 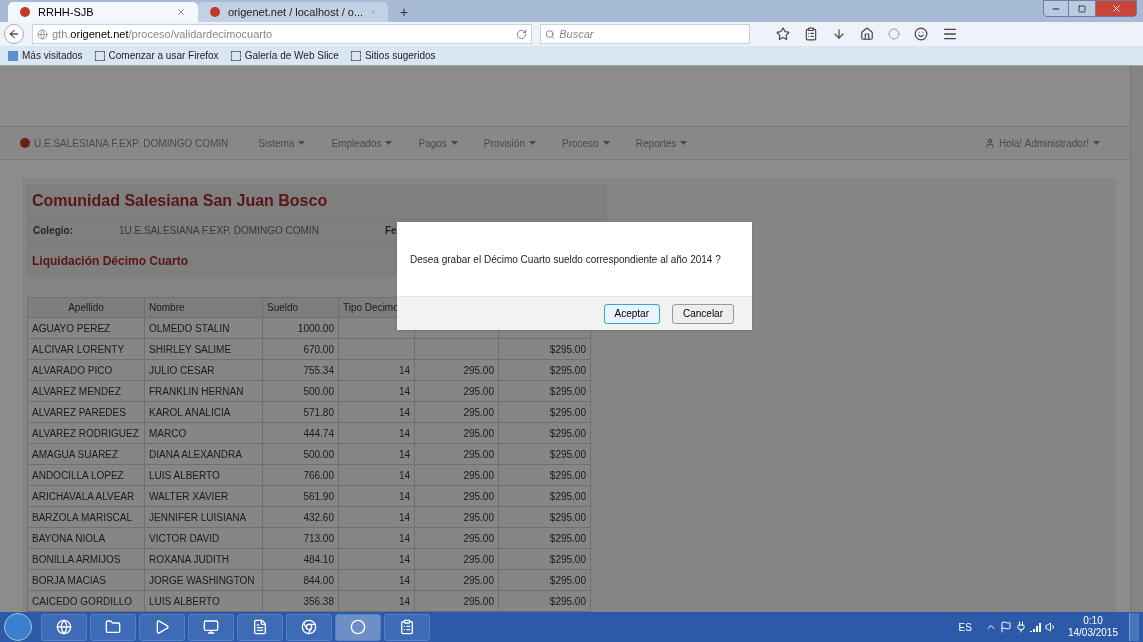 I want to click on bookmark-link: Galería de Web Slice, so click(x=284, y=55).